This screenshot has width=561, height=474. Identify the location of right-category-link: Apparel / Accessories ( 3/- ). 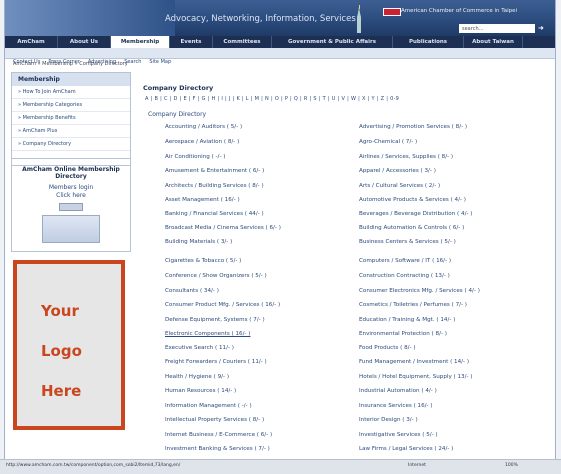
(397, 171).